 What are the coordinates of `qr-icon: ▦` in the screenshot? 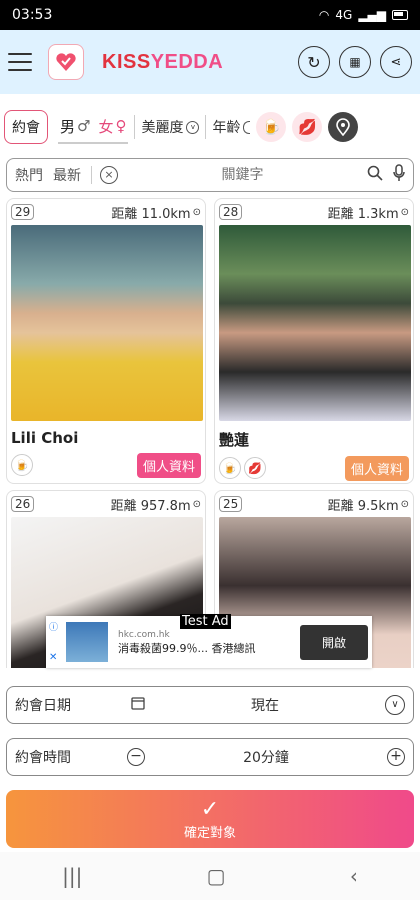 It's located at (355, 62).